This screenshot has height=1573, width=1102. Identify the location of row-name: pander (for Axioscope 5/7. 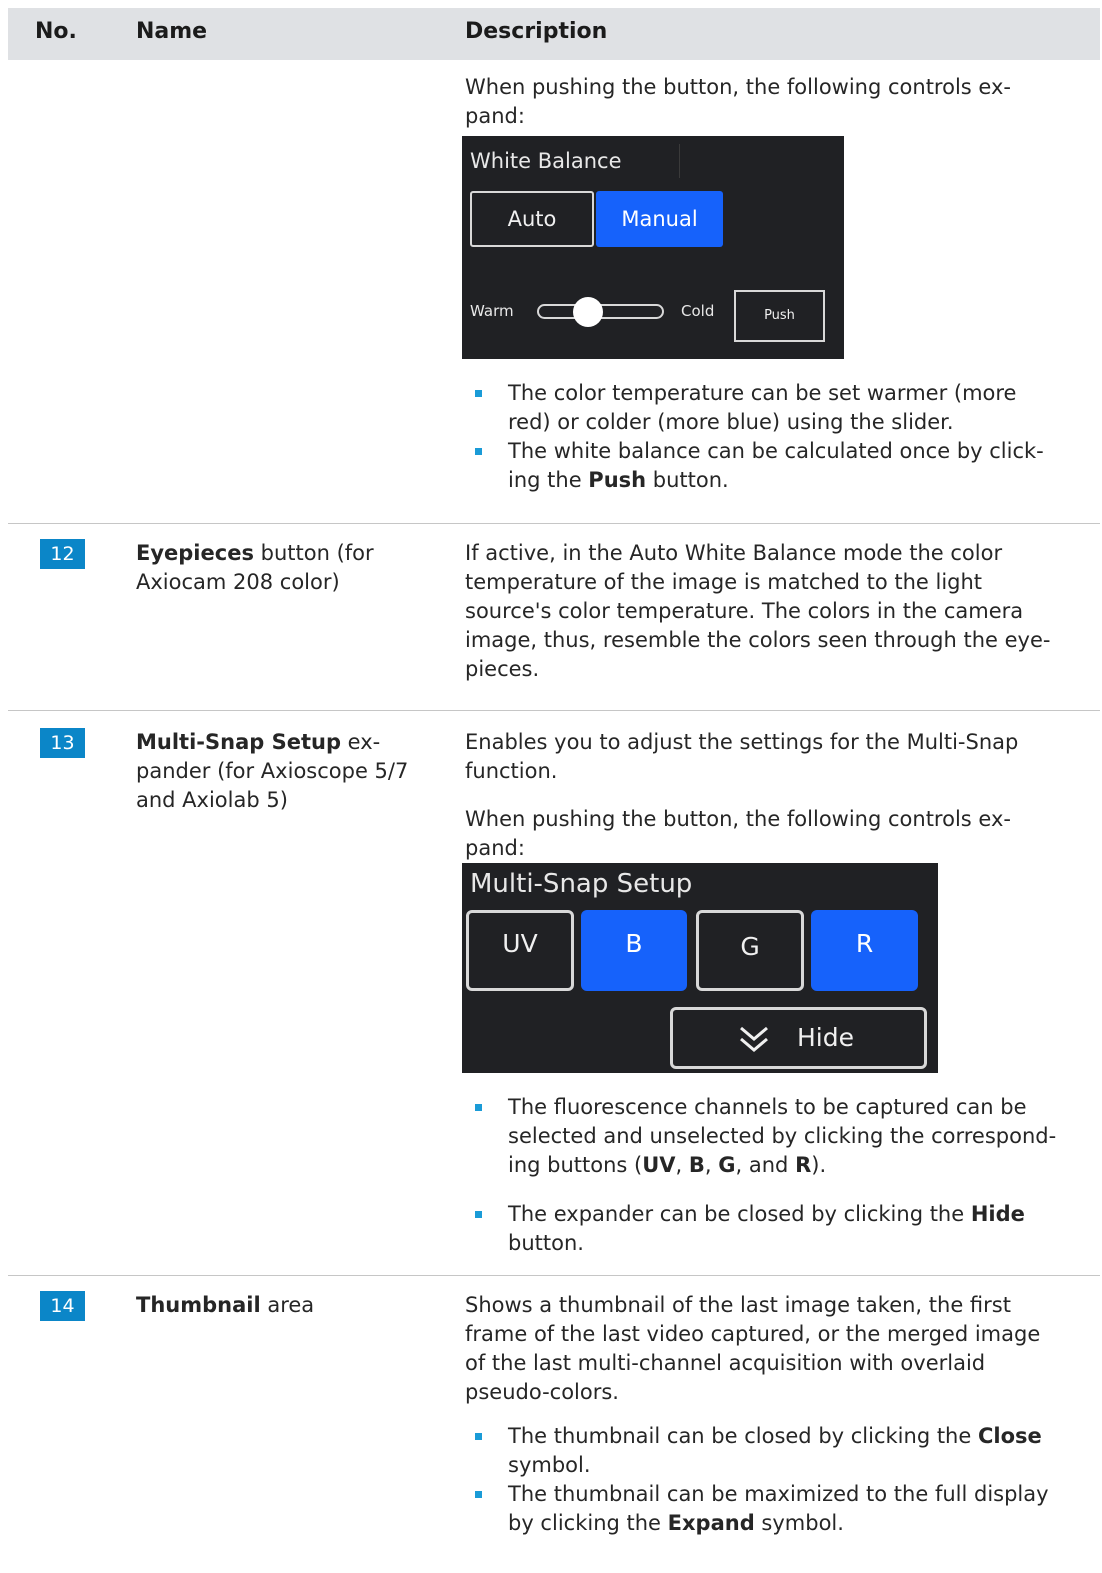
(272, 771).